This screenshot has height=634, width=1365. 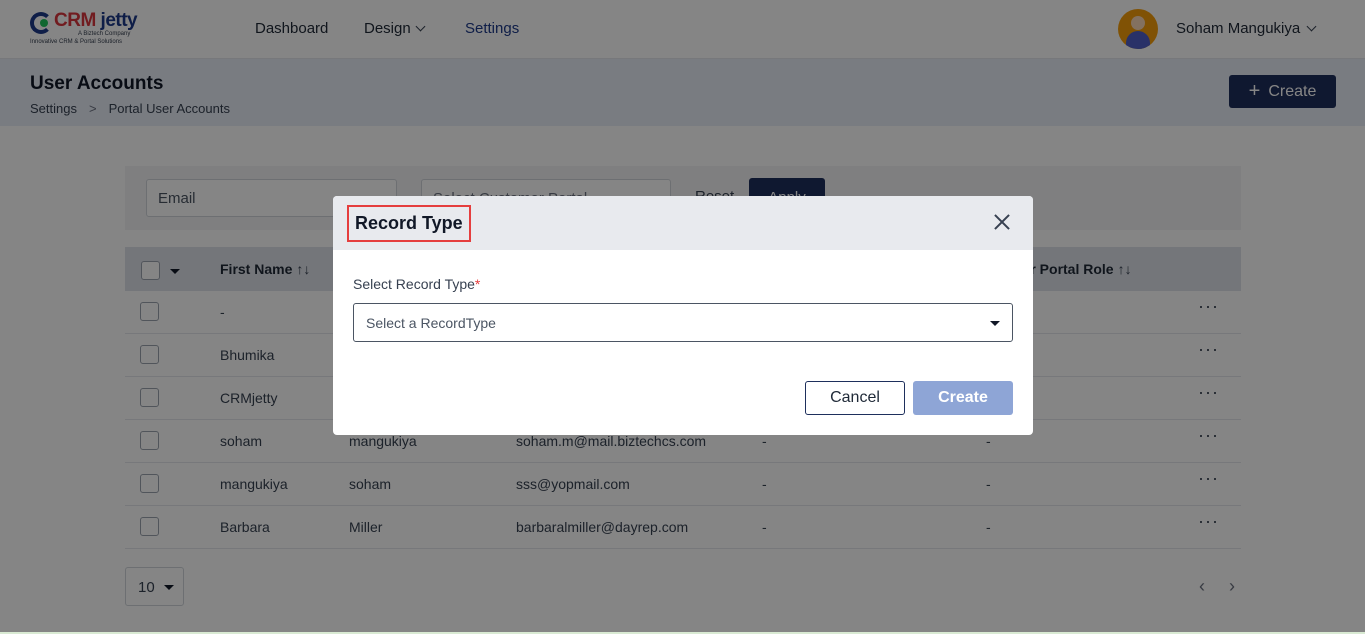 I want to click on record-type-label: Select Record Type*, so click(x=416, y=284).